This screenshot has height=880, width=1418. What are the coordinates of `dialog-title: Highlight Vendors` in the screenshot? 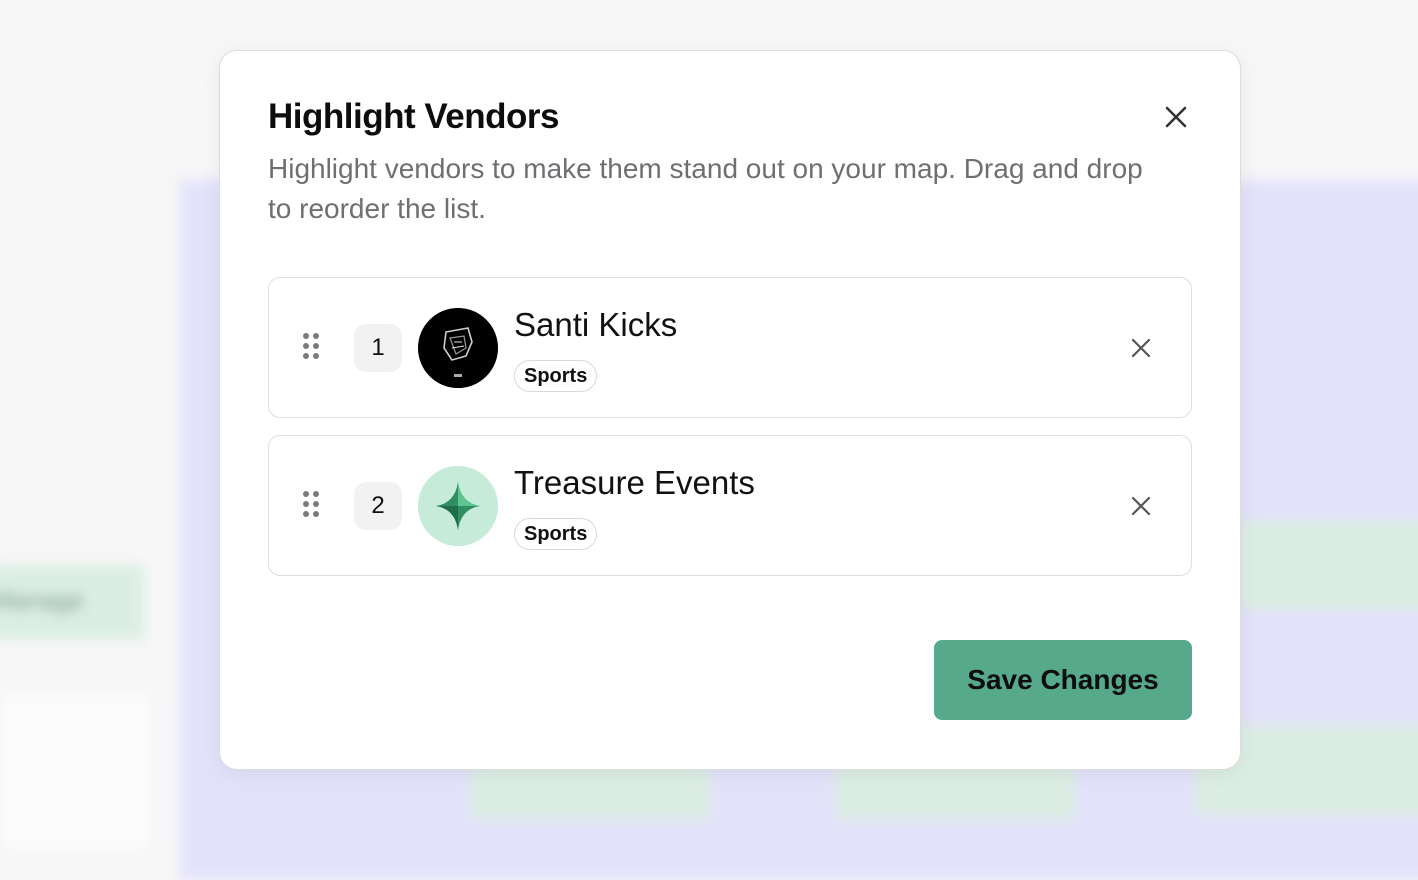 It's located at (413, 116).